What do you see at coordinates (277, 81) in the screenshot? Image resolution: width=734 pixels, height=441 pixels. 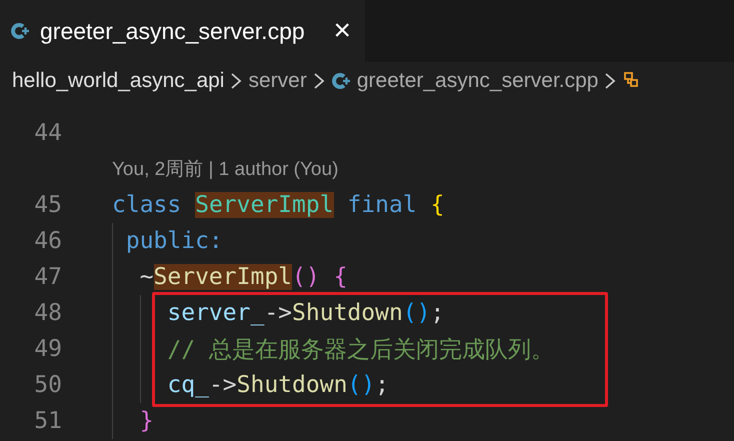 I see `breadcrumb-item: server` at bounding box center [277, 81].